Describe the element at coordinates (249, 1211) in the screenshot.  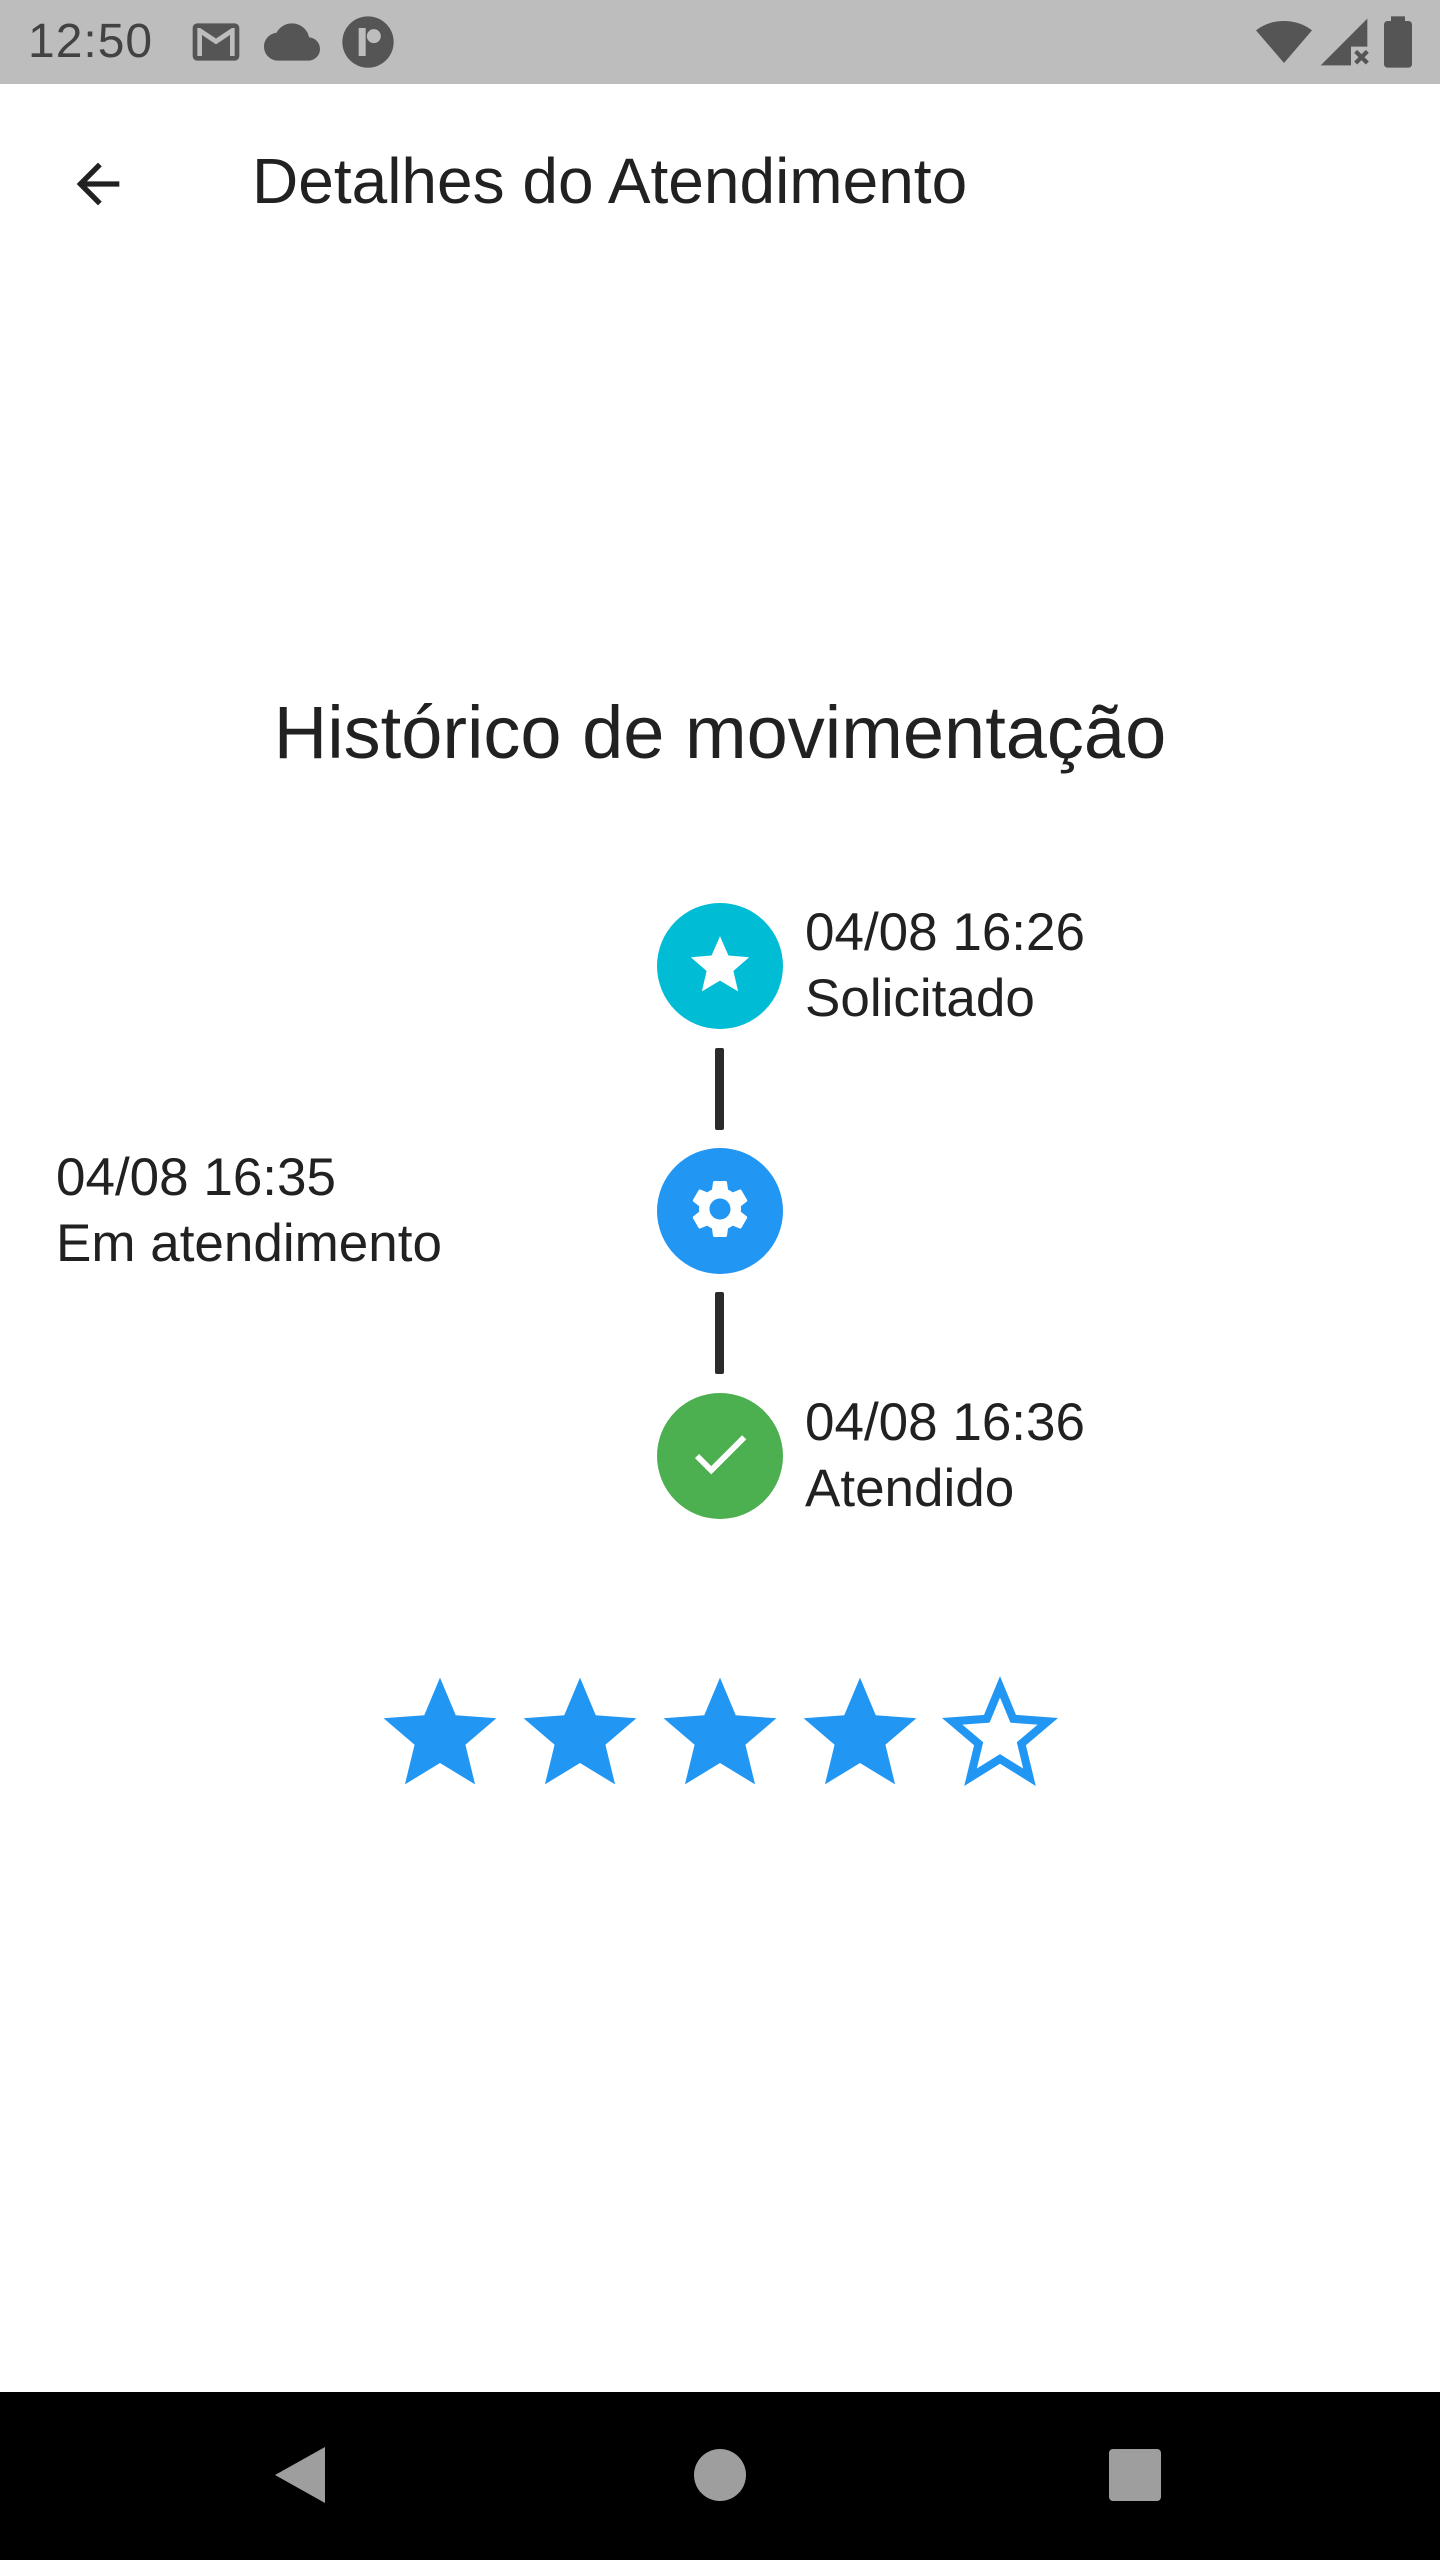
I see `timeline-event-2-text: 04/08 16:35 Em atendimento` at that location.